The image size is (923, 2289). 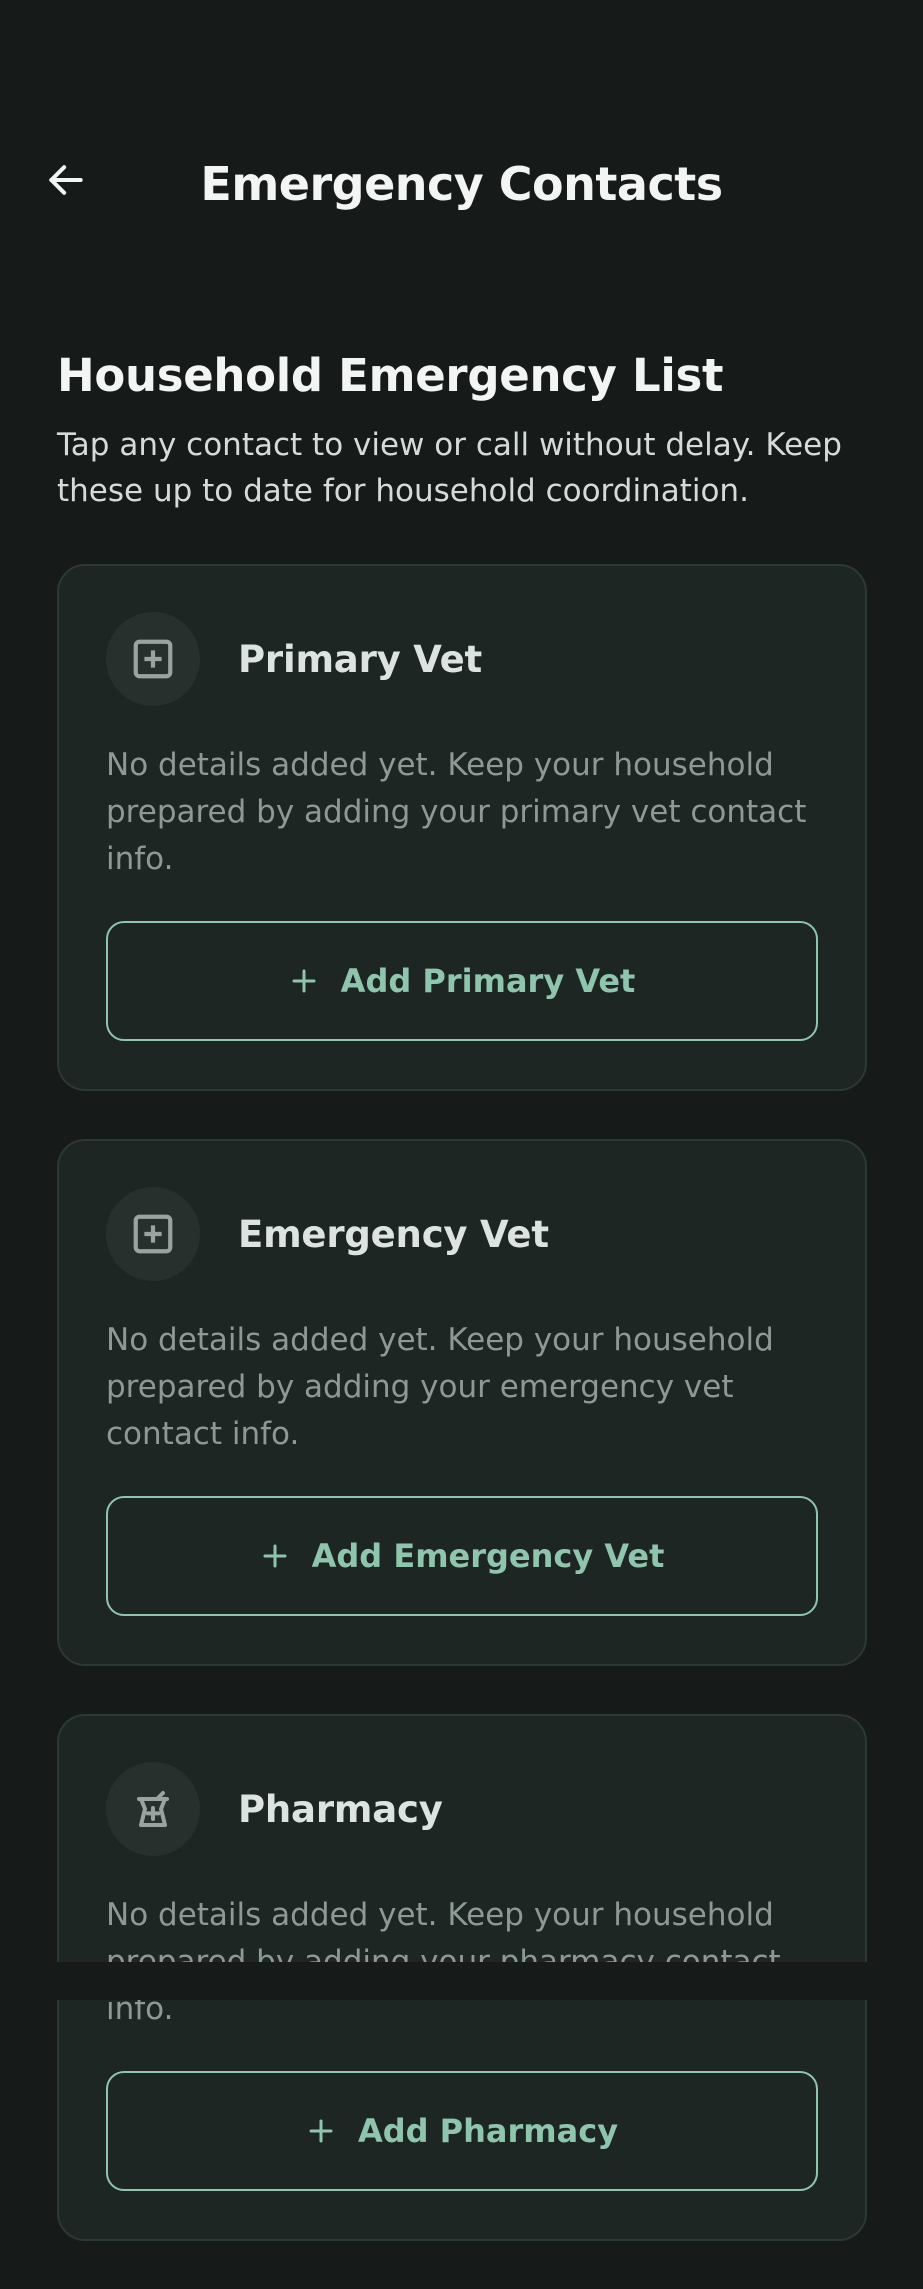 I want to click on app-bar: Emergency Contacts, so click(x=461, y=145).